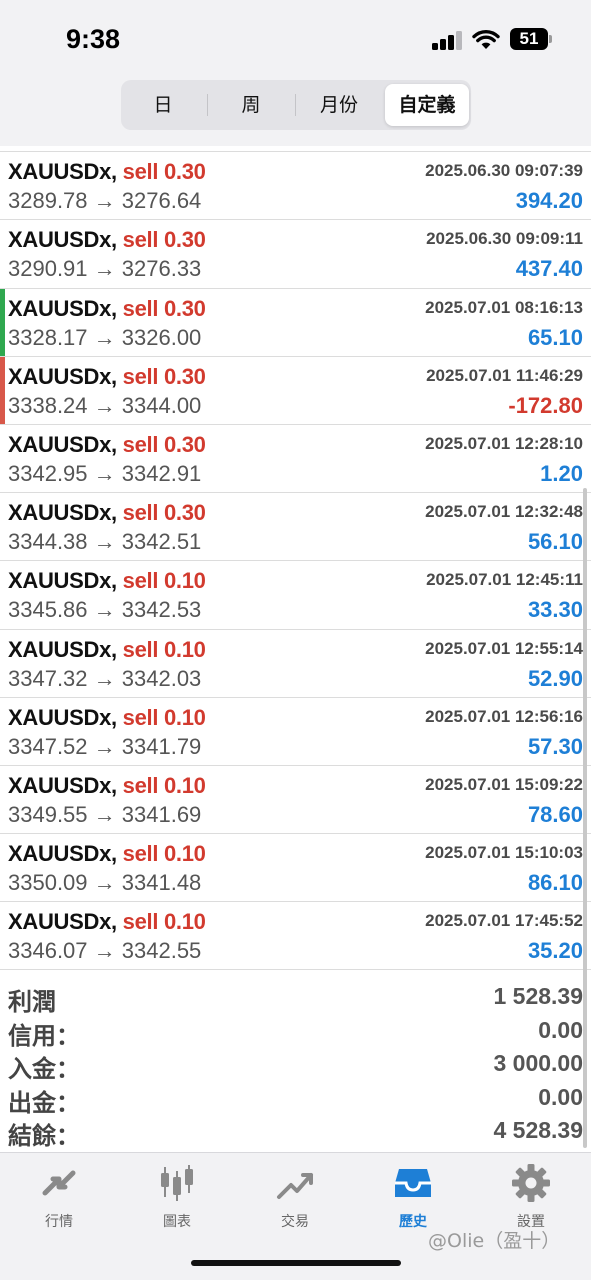 The image size is (591, 1280). What do you see at coordinates (538, 1130) in the screenshot?
I see `summary-value: 4 528.39` at bounding box center [538, 1130].